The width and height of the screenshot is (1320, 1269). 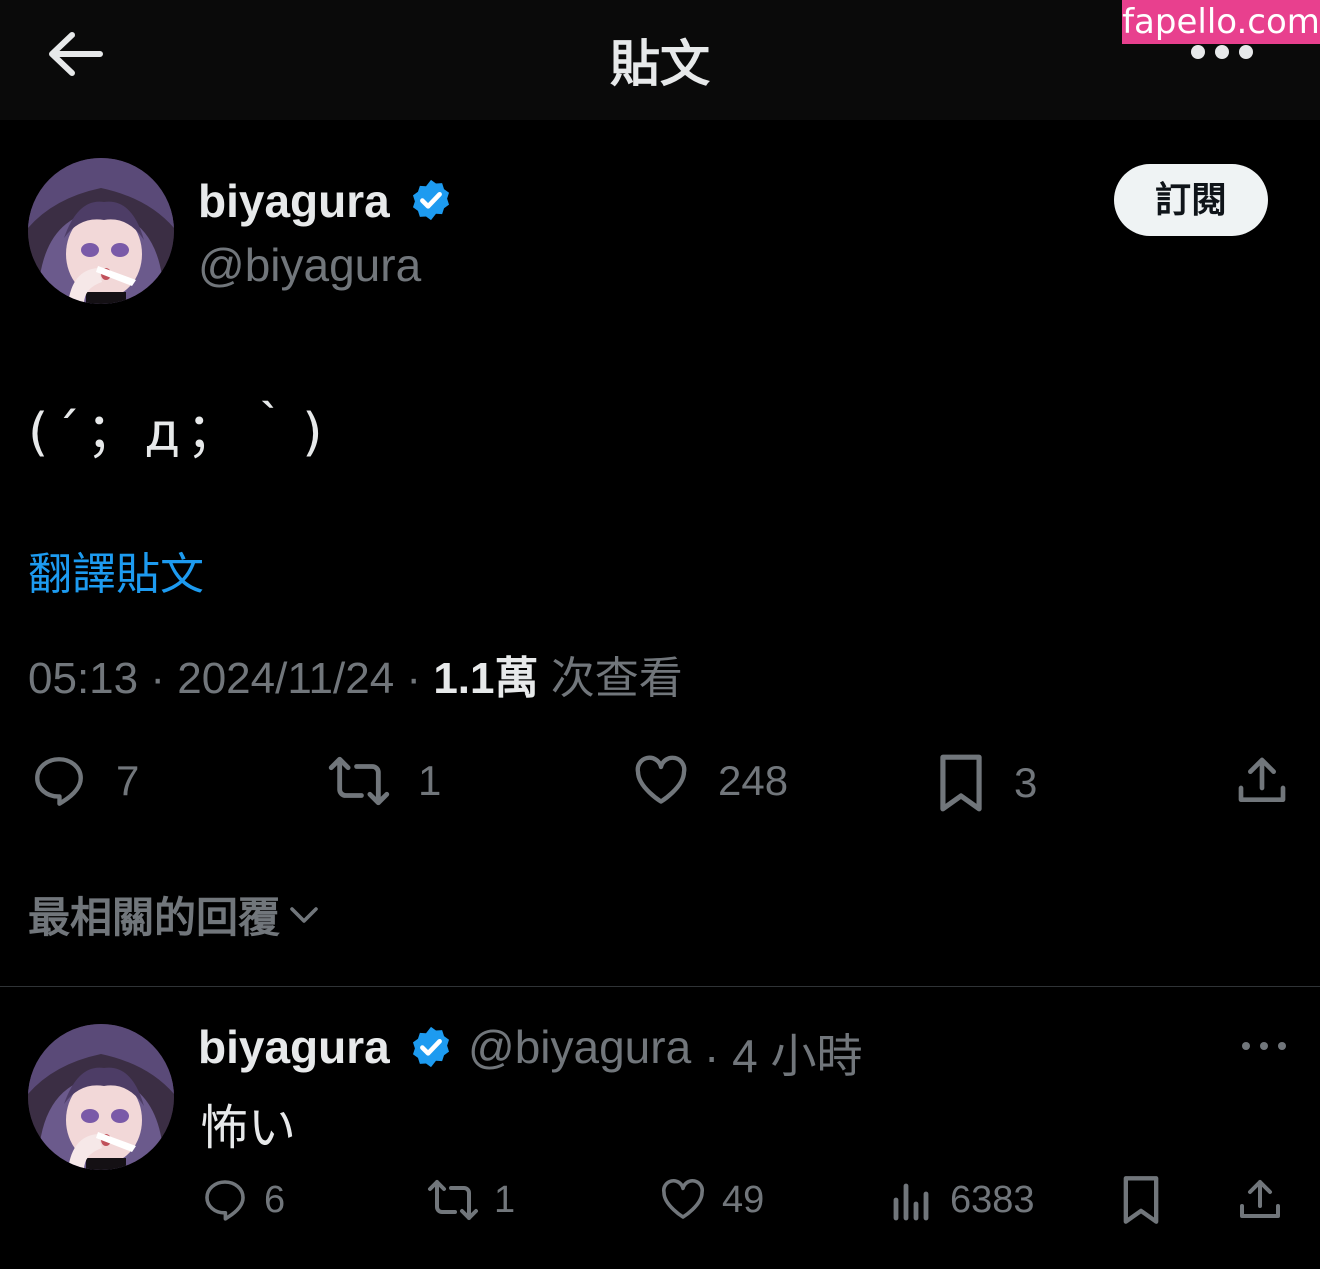 I want to click on retweet-button: 1, so click(x=383, y=781).